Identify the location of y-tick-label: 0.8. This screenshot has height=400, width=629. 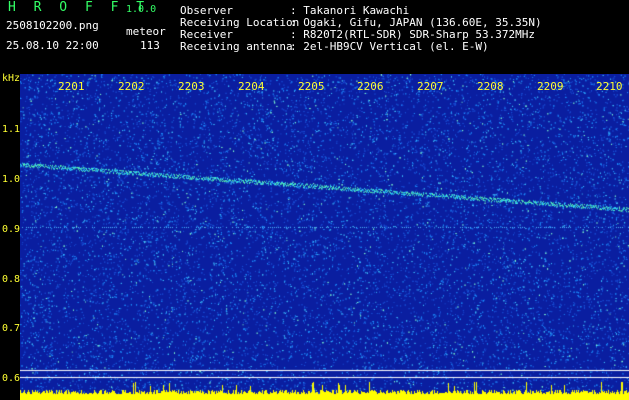
(11, 279).